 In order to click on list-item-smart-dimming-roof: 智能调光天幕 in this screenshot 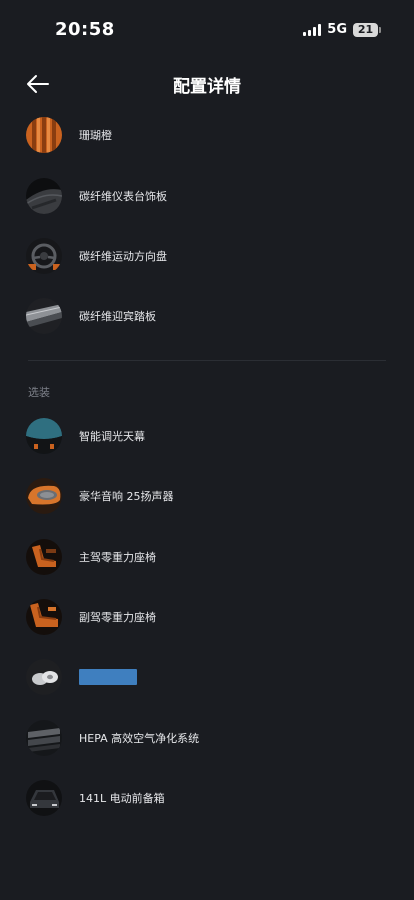, I will do `click(206, 436)`.